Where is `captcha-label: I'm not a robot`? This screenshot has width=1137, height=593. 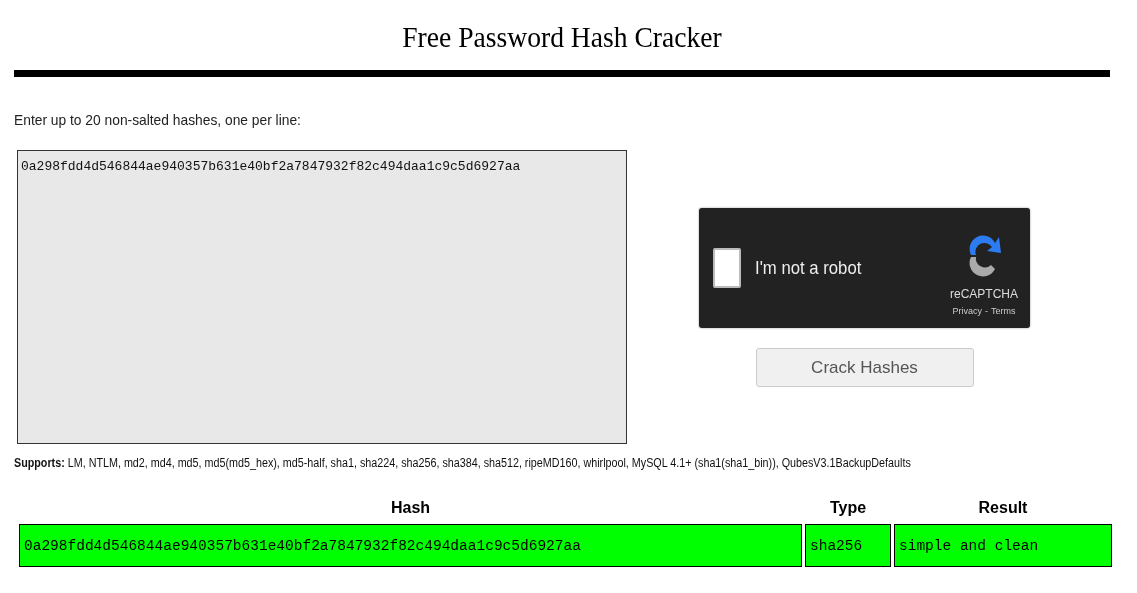 captcha-label: I'm not a robot is located at coordinates (809, 268).